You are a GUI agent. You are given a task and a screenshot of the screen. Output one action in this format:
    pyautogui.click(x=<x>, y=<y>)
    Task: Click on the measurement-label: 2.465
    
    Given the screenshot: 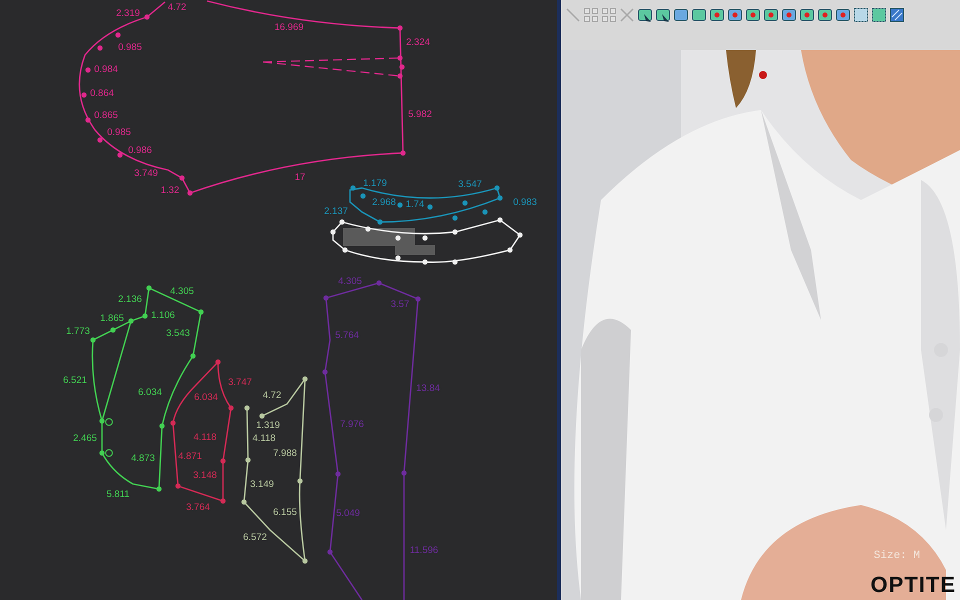 What is the action you would take?
    pyautogui.click(x=85, y=438)
    